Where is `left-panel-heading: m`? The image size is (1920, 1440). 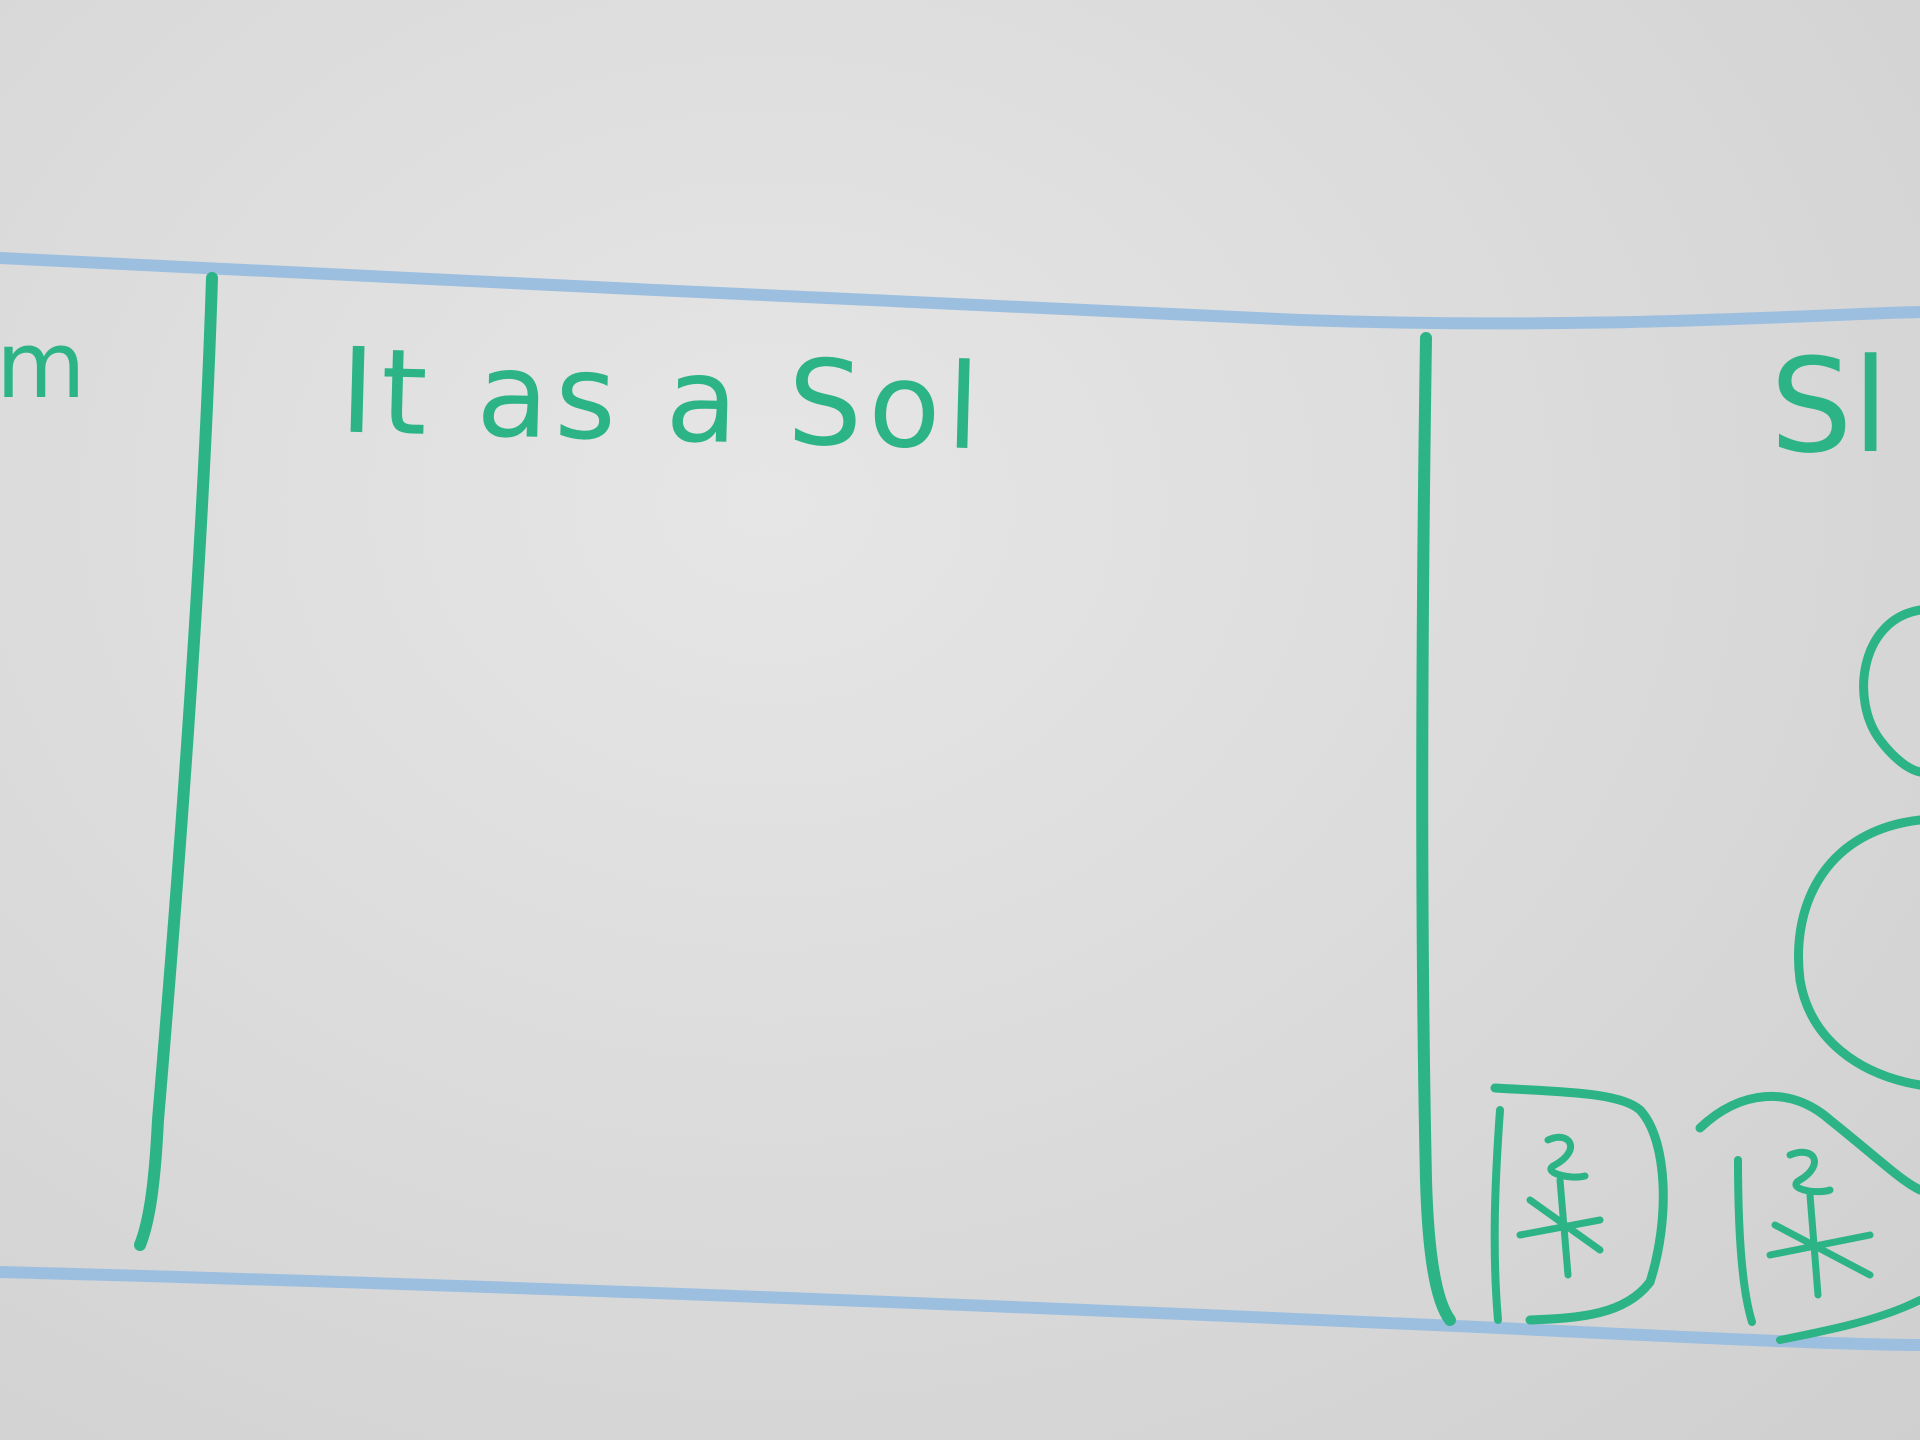 left-panel-heading: m is located at coordinates (43, 365).